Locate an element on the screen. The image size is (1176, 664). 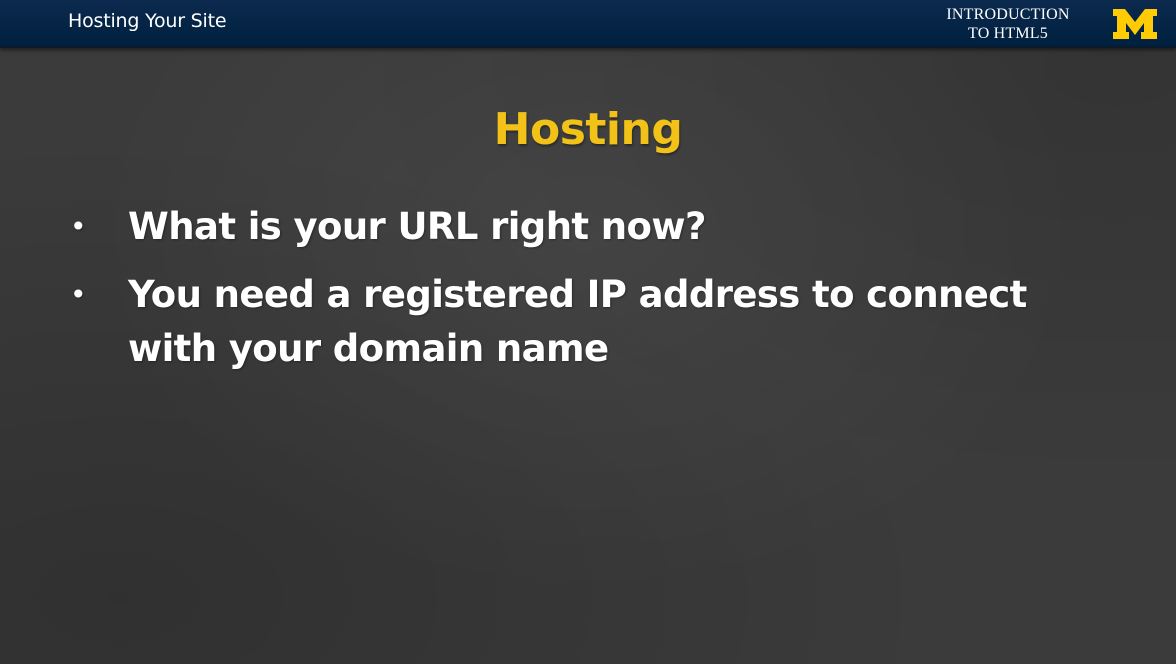
header-bar: Hosting Your Site INTRODUCTION TO HTML5 is located at coordinates (588, 24).